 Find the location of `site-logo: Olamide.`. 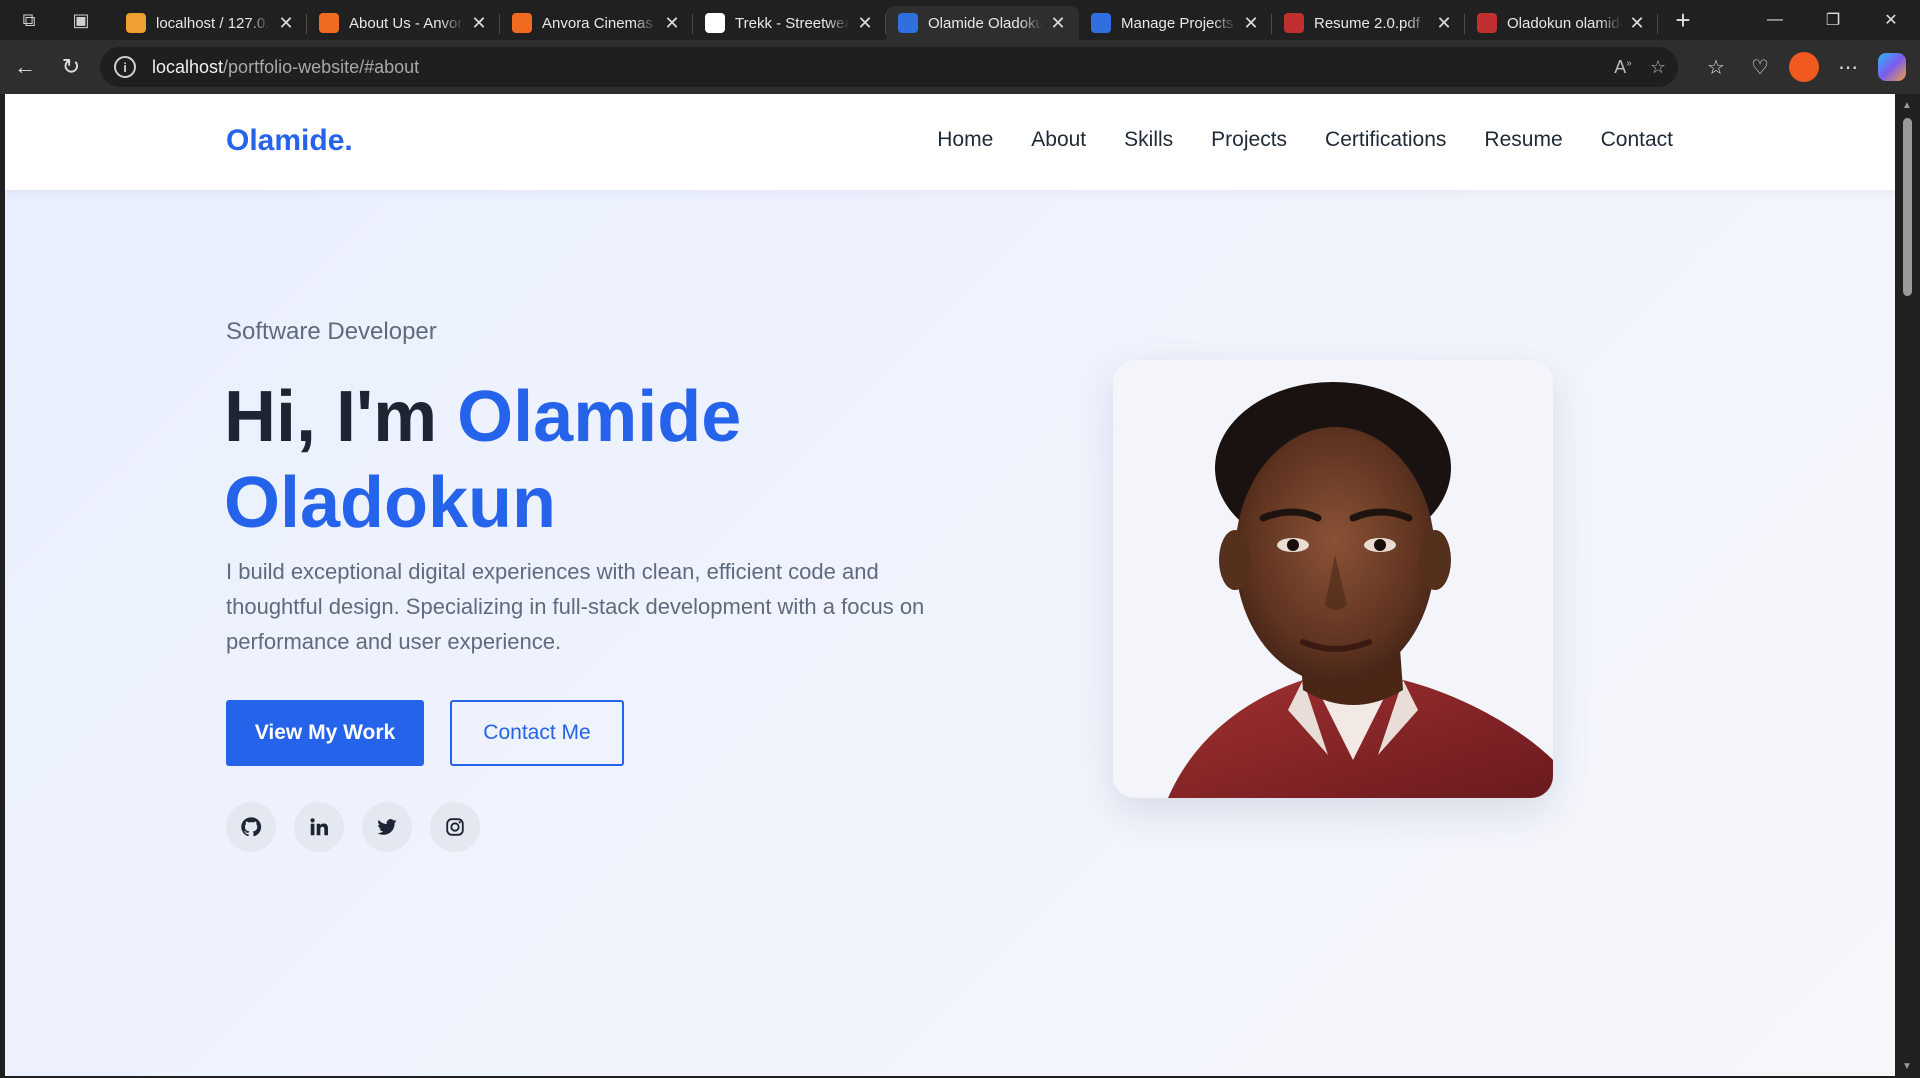

site-logo: Olamide. is located at coordinates (289, 141).